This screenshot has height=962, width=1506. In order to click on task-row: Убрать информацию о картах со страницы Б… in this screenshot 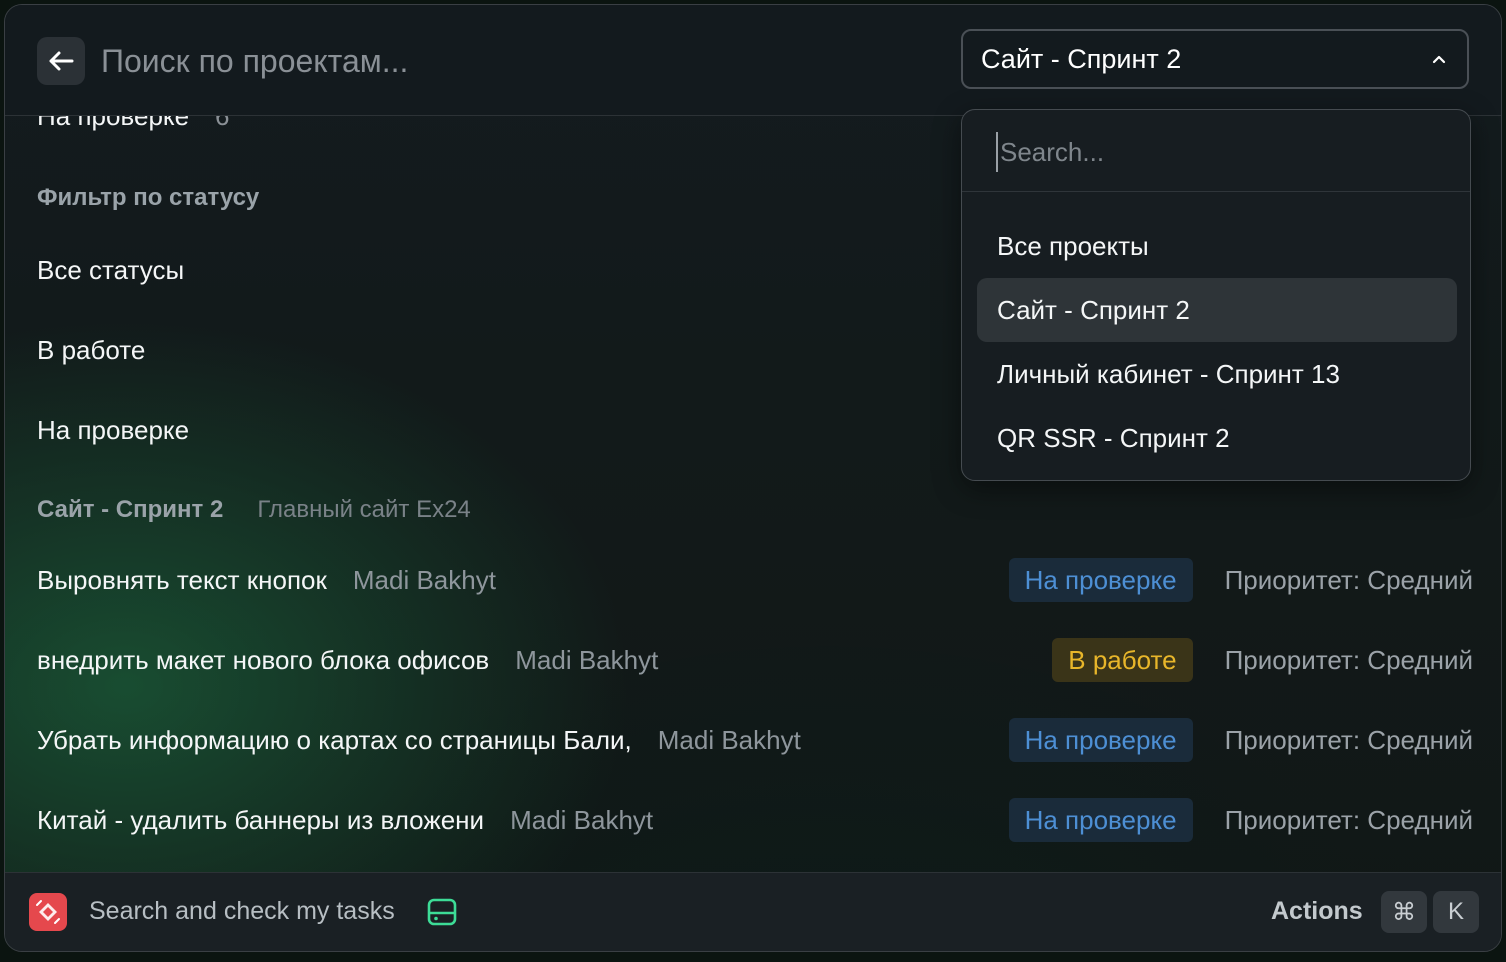, I will do `click(755, 740)`.